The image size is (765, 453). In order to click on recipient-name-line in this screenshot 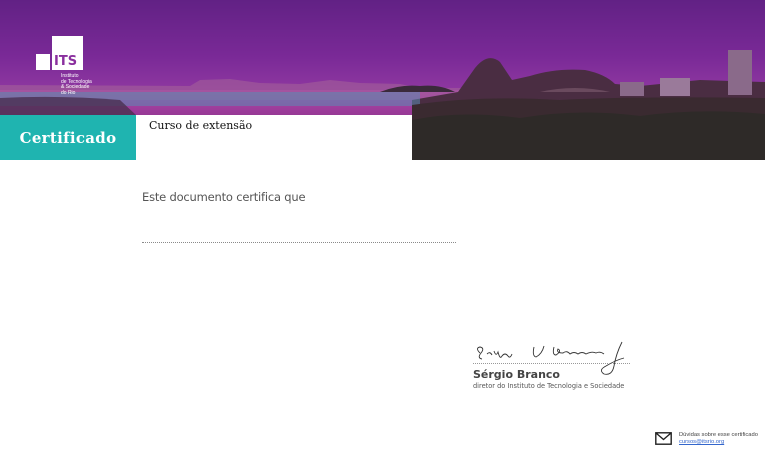, I will do `click(299, 242)`.